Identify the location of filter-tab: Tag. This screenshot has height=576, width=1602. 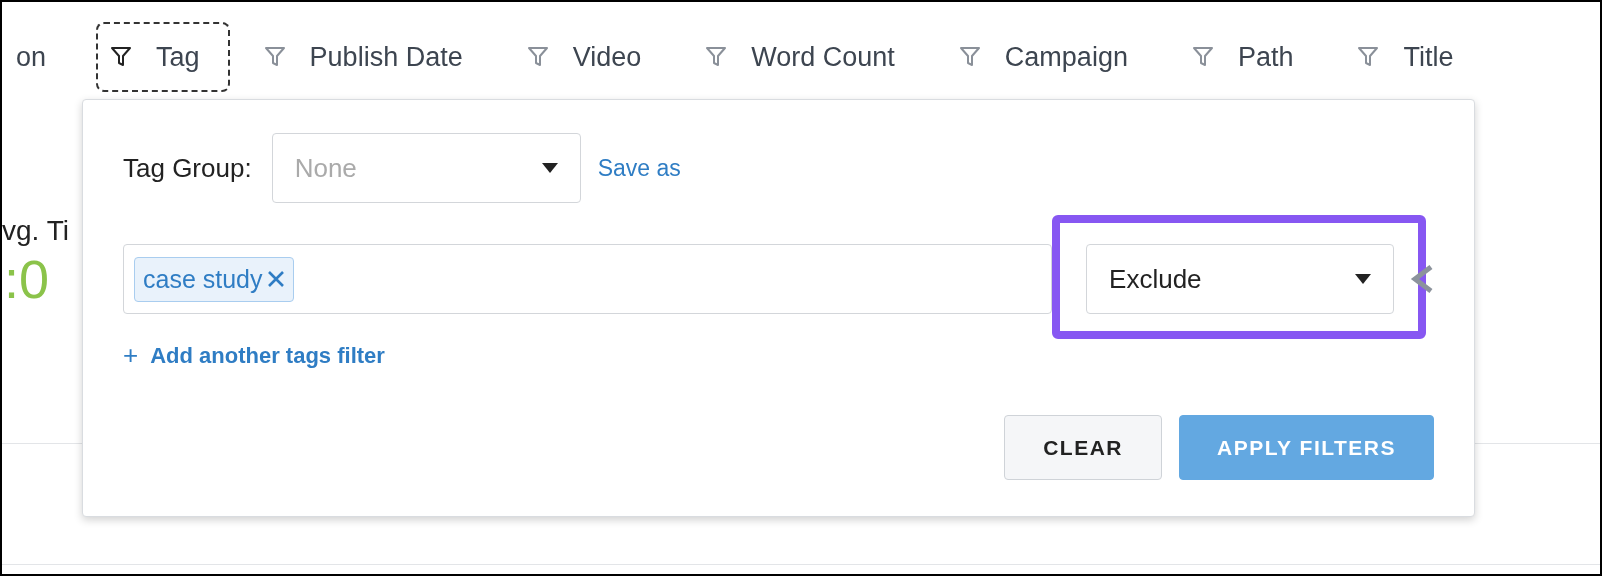
(163, 57).